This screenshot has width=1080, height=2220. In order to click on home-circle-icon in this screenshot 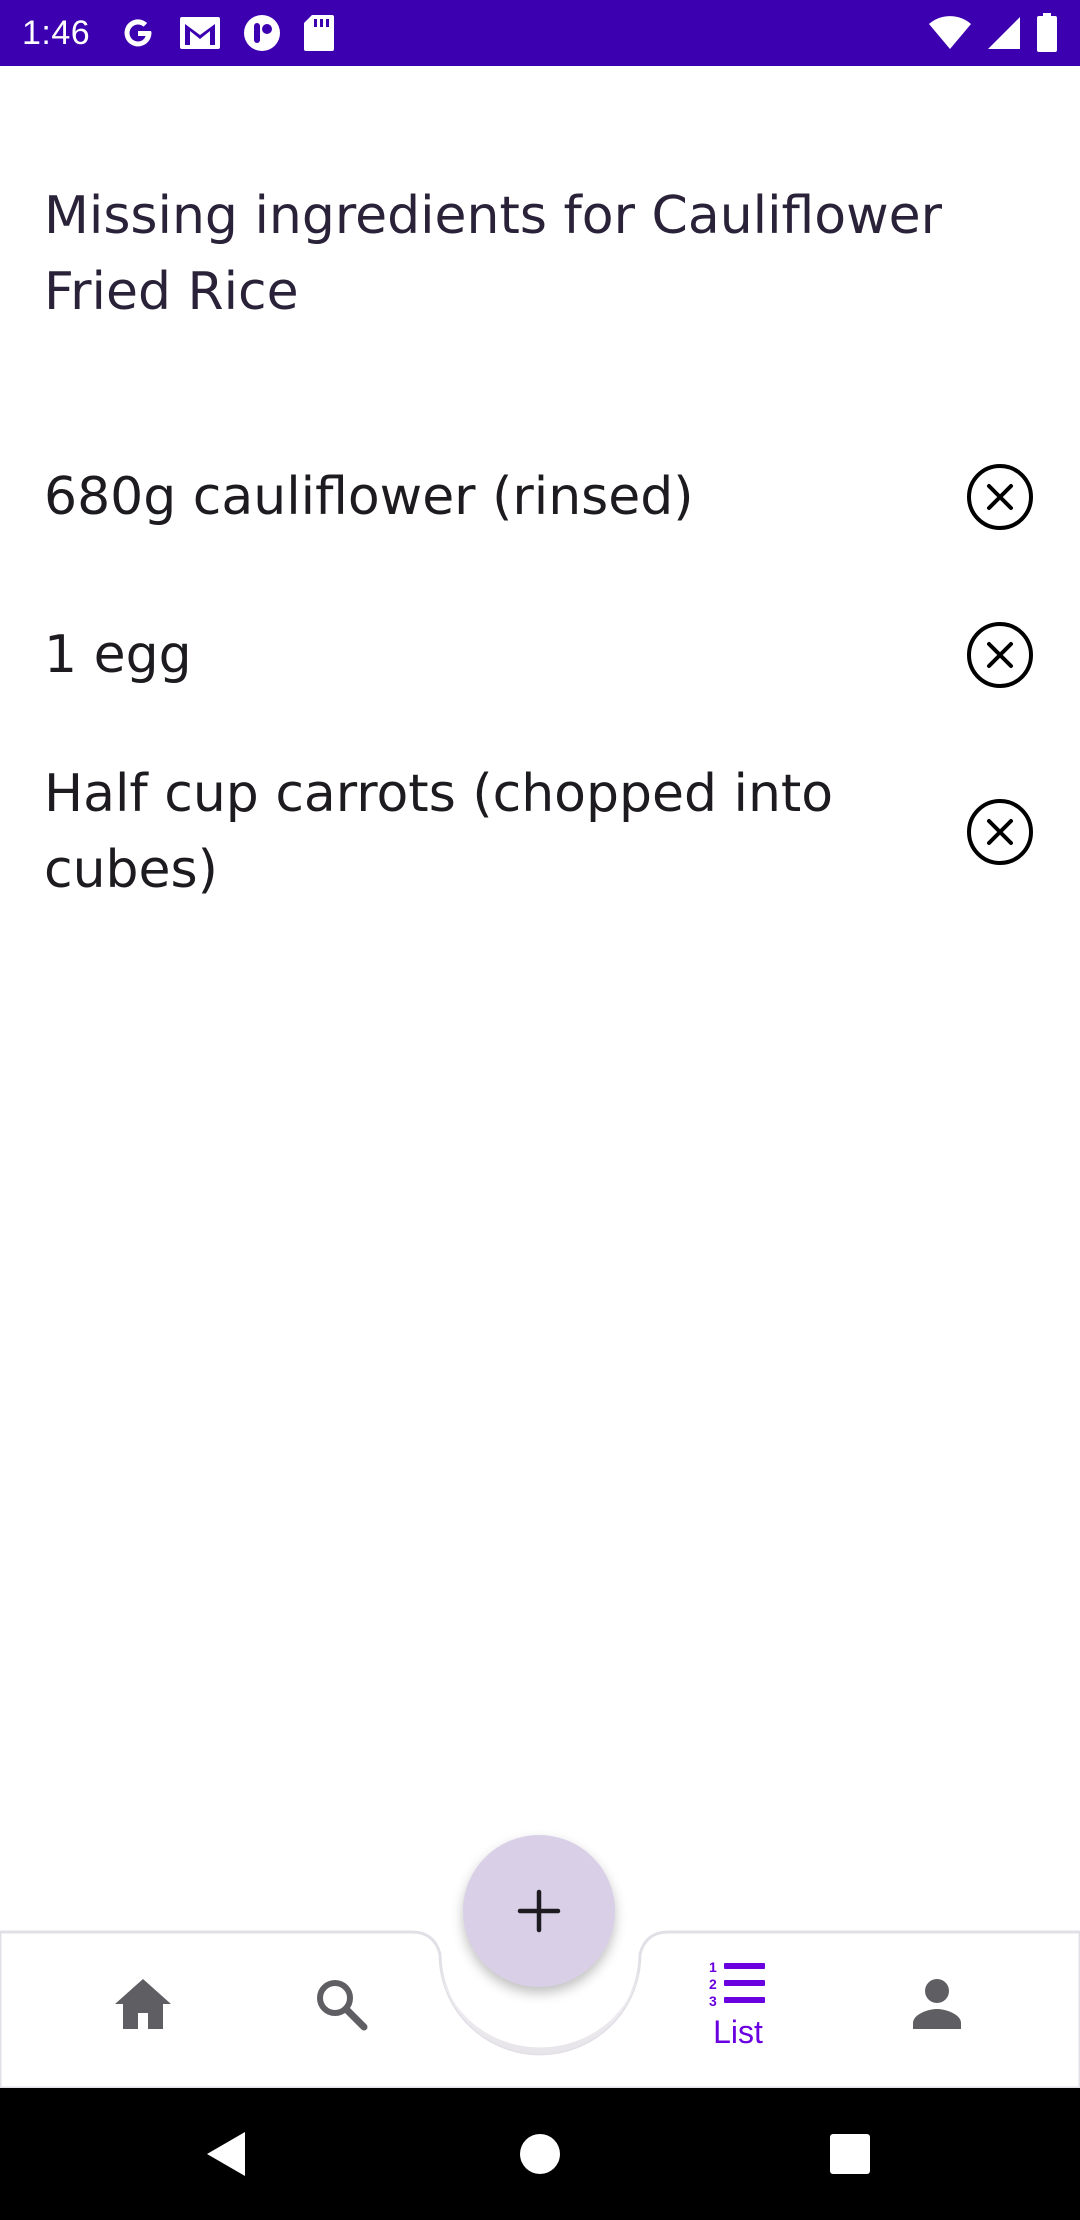, I will do `click(540, 2154)`.